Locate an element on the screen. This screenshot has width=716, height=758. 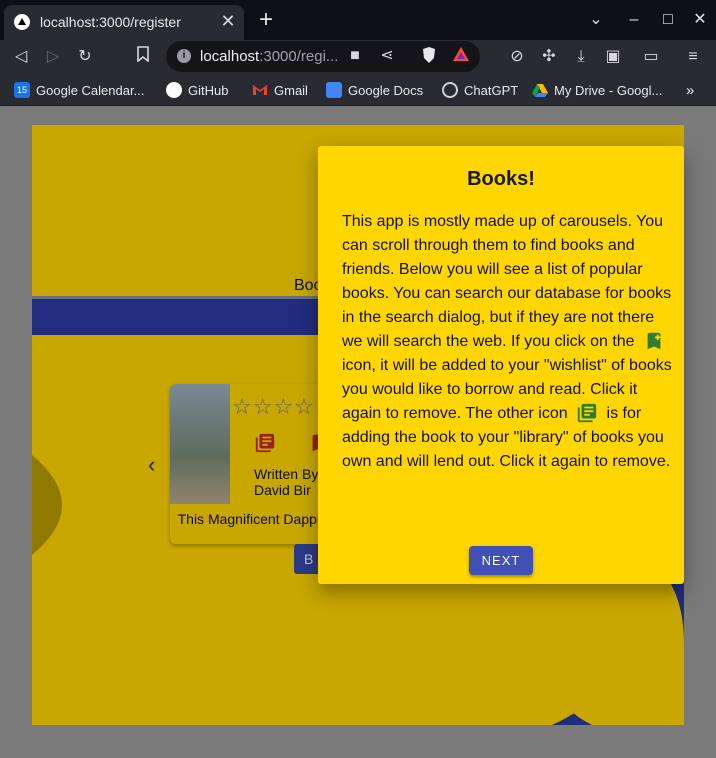
maximize-icon: □ is located at coordinates (668, 20).